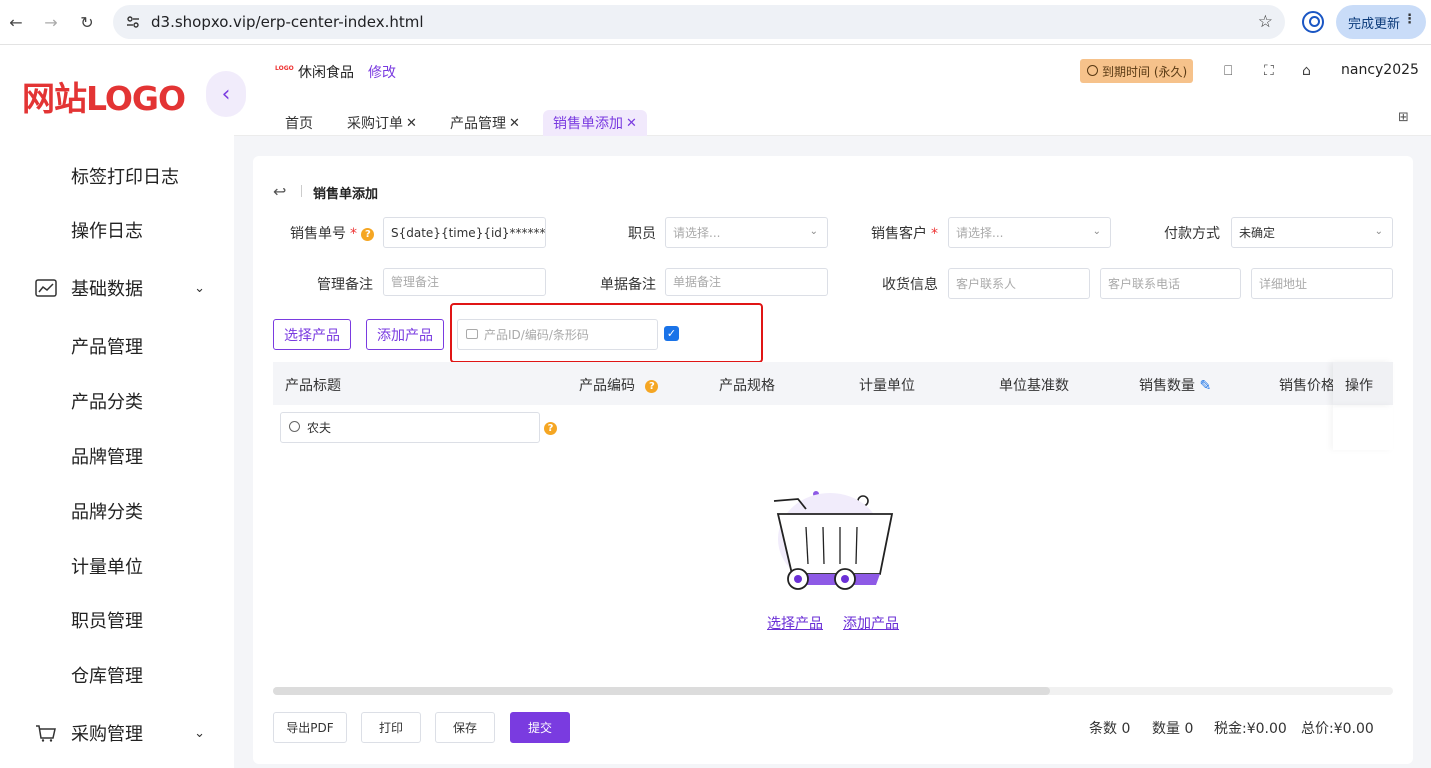 This screenshot has height=768, width=1431. What do you see at coordinates (405, 334) in the screenshot?
I see `add-product-button: 添加产品` at bounding box center [405, 334].